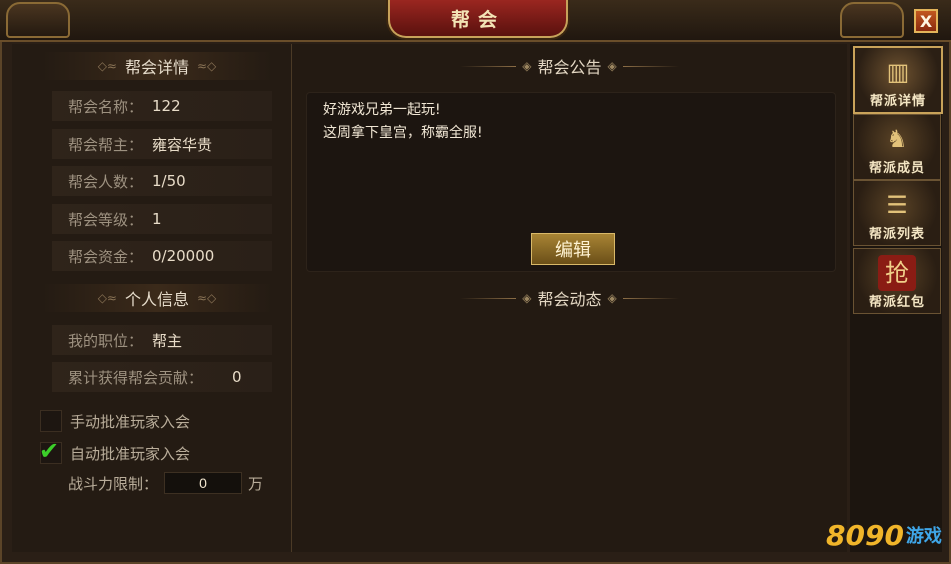 The image size is (951, 564). What do you see at coordinates (896, 168) in the screenshot?
I see `tab-label: 帮派成员` at bounding box center [896, 168].